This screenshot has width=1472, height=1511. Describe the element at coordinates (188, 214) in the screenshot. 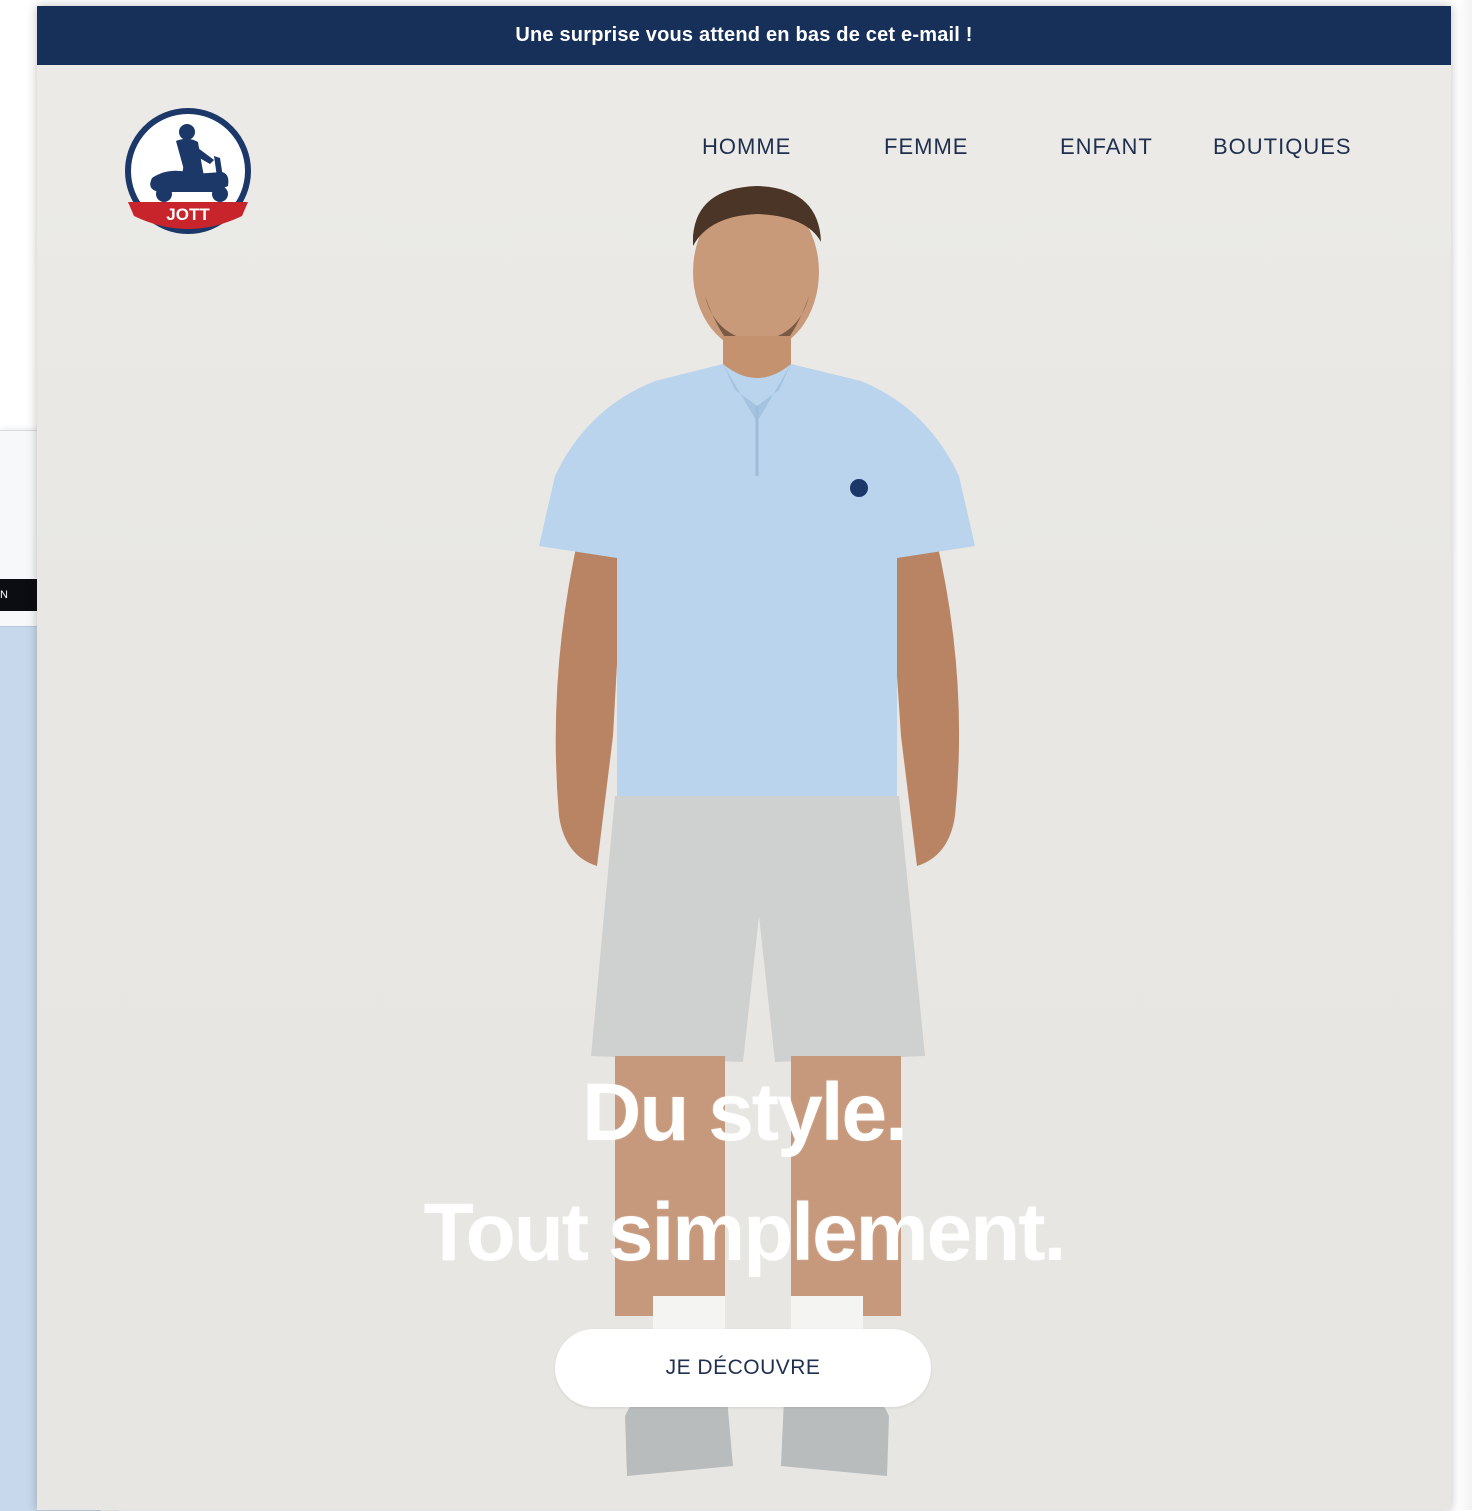

I see `logo-text: JOTT` at that location.